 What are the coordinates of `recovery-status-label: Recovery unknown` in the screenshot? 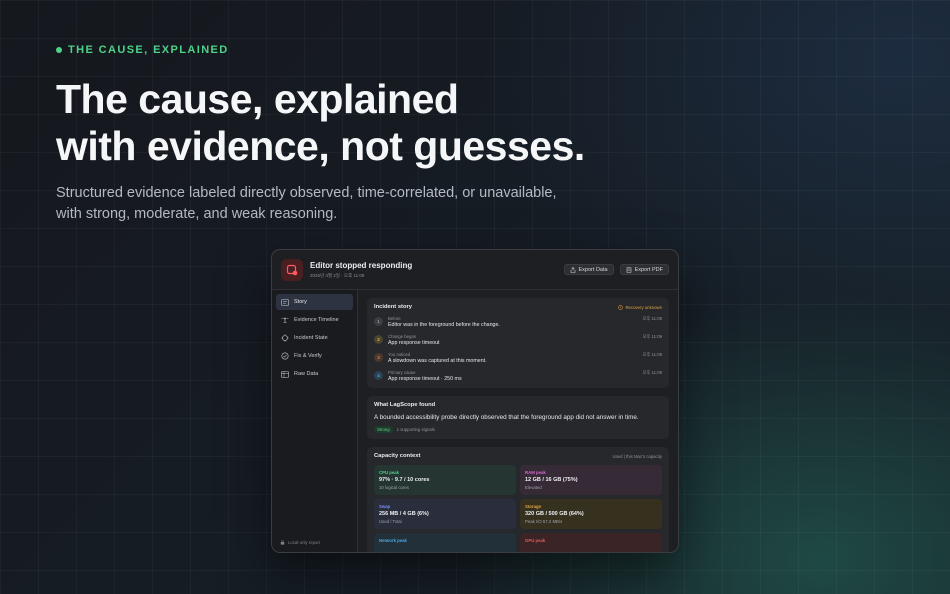 It's located at (643, 307).